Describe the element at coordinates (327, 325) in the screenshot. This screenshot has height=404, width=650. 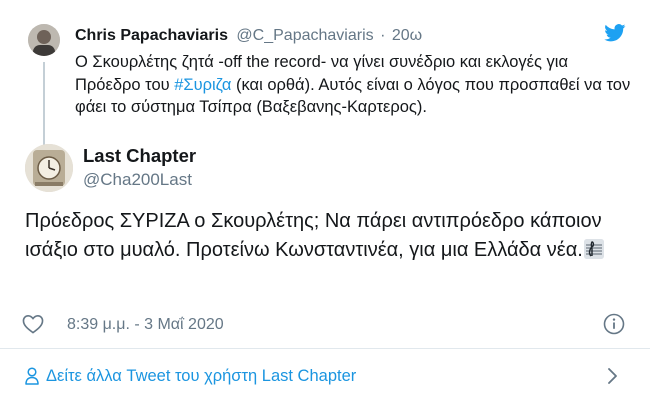
I see `tweet-meta-row: 8:39 μ.μ. - 3 Μαΐ 2020` at that location.